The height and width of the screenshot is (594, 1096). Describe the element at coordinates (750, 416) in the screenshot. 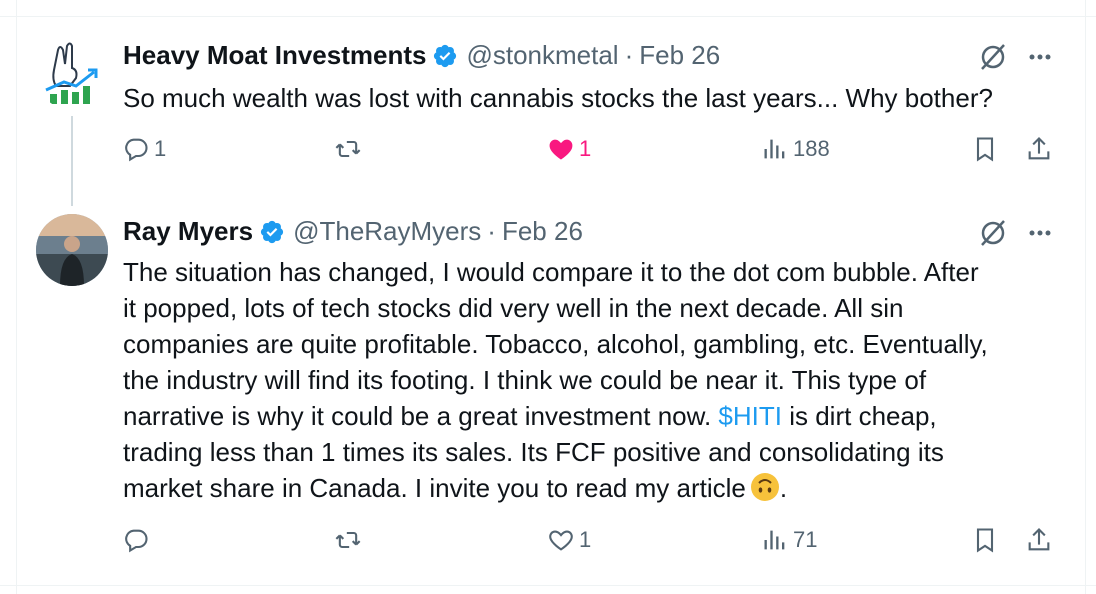

I see `cashtag-link: $HITI` at that location.